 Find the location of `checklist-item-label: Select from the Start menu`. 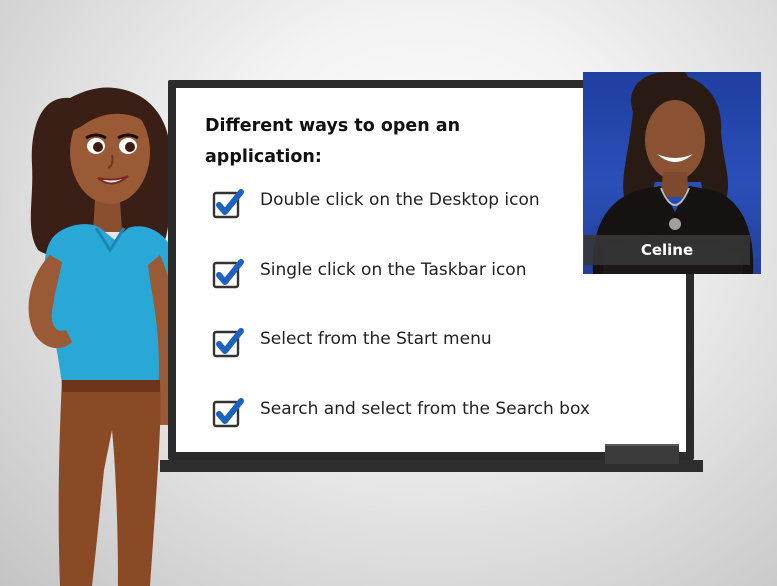

checklist-item-label: Select from the Start menu is located at coordinates (376, 339).